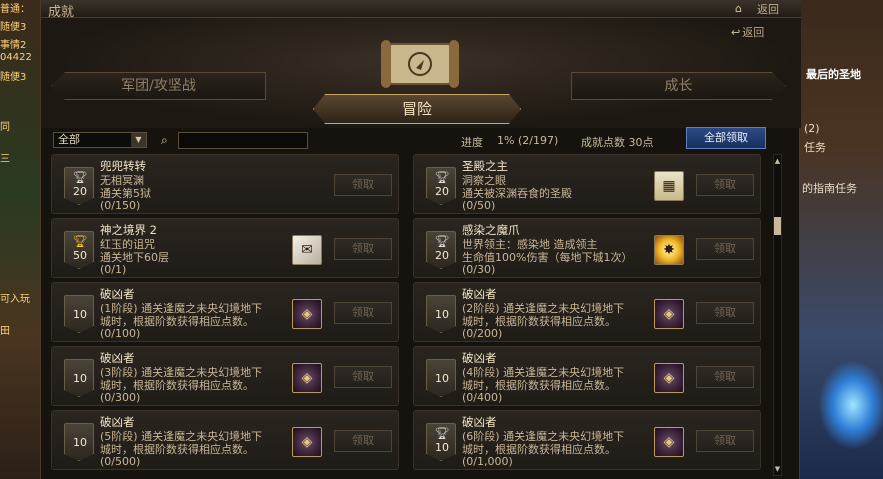 The image size is (883, 479). Describe the element at coordinates (15, 9) in the screenshot. I see `chat-line: 普通：` at that location.